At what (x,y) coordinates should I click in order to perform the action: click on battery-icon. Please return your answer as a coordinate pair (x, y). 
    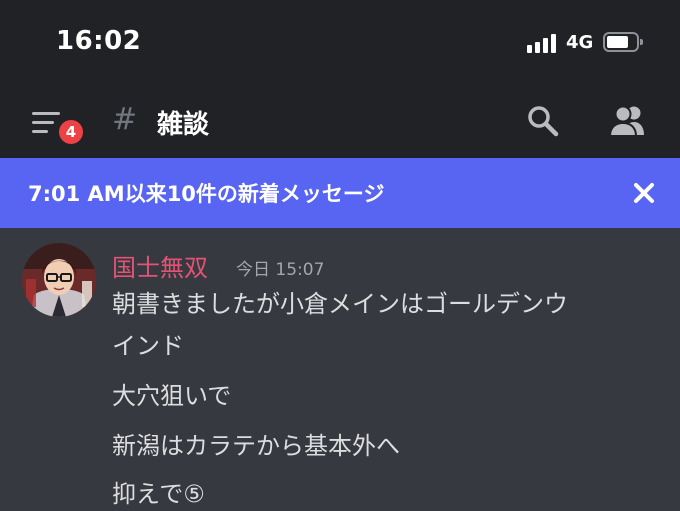
    Looking at the image, I should click on (623, 42).